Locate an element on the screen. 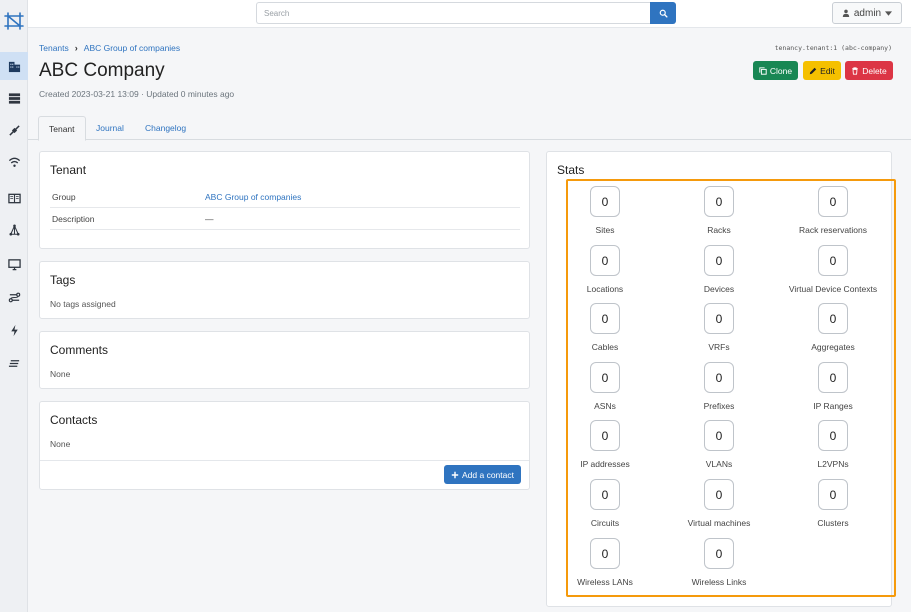 This screenshot has width=911, height=612. connections-icon is located at coordinates (14, 130).